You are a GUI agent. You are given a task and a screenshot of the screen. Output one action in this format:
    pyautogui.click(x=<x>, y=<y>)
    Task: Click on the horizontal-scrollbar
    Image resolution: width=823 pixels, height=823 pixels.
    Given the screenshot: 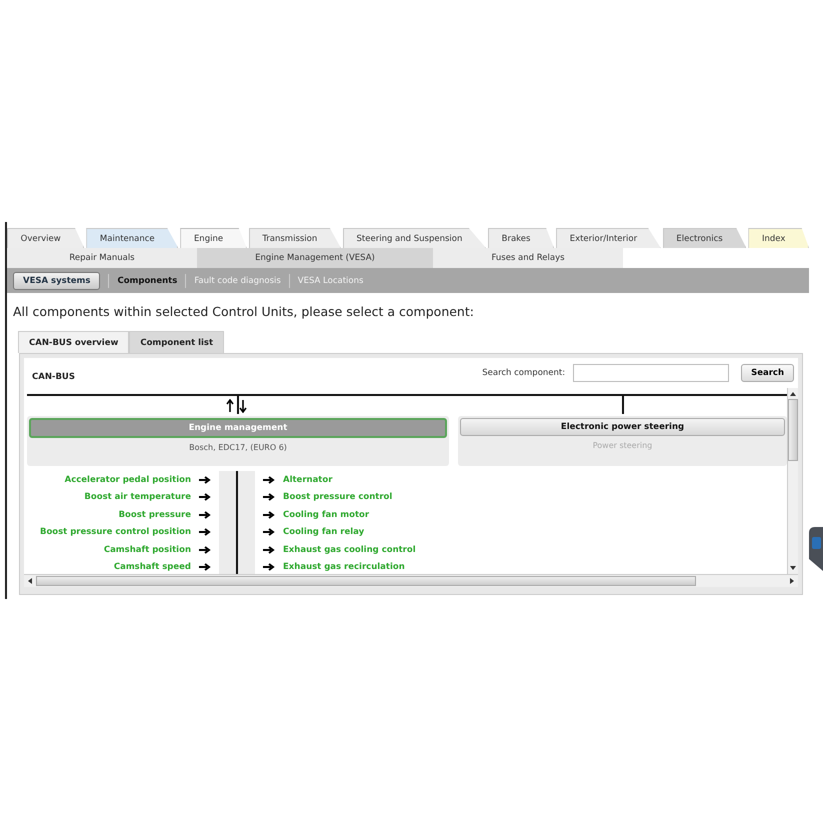 What is the action you would take?
    pyautogui.click(x=411, y=580)
    